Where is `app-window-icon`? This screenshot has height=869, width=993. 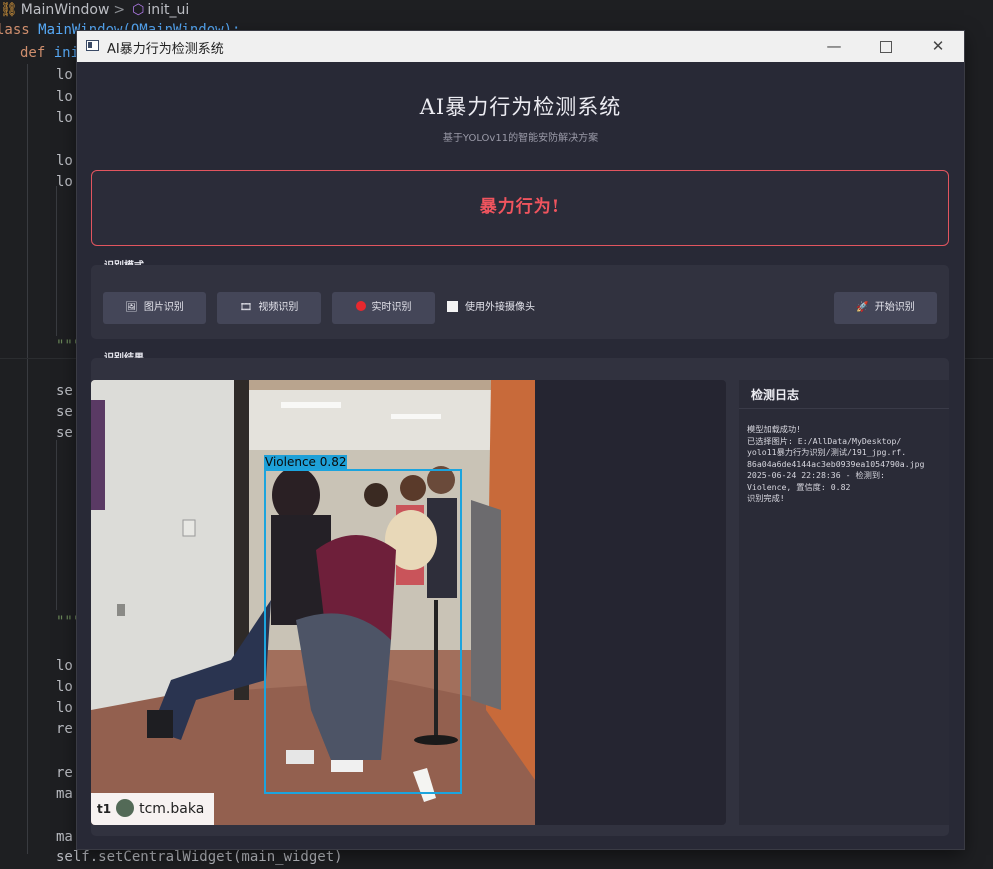 app-window-icon is located at coordinates (92, 45).